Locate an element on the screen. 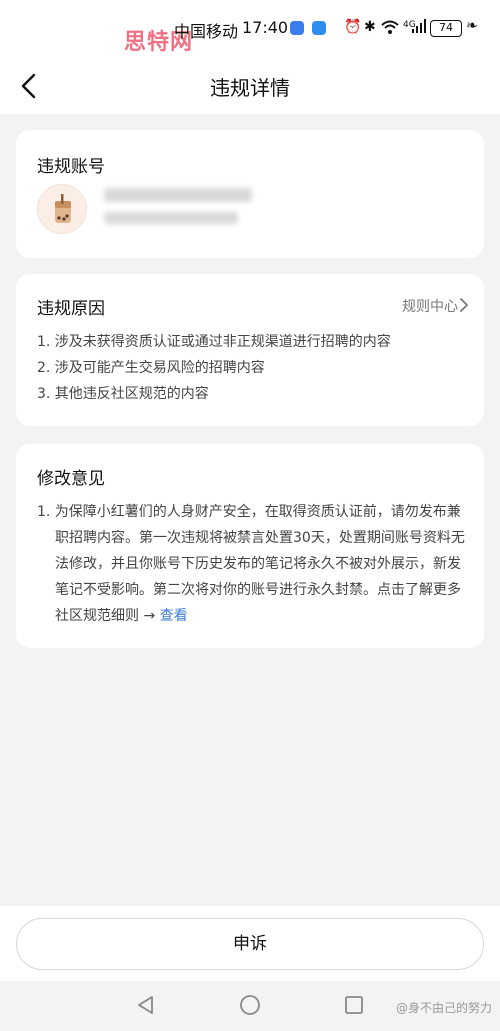 The image size is (500, 1031). battery-indicator: 74 is located at coordinates (446, 28).